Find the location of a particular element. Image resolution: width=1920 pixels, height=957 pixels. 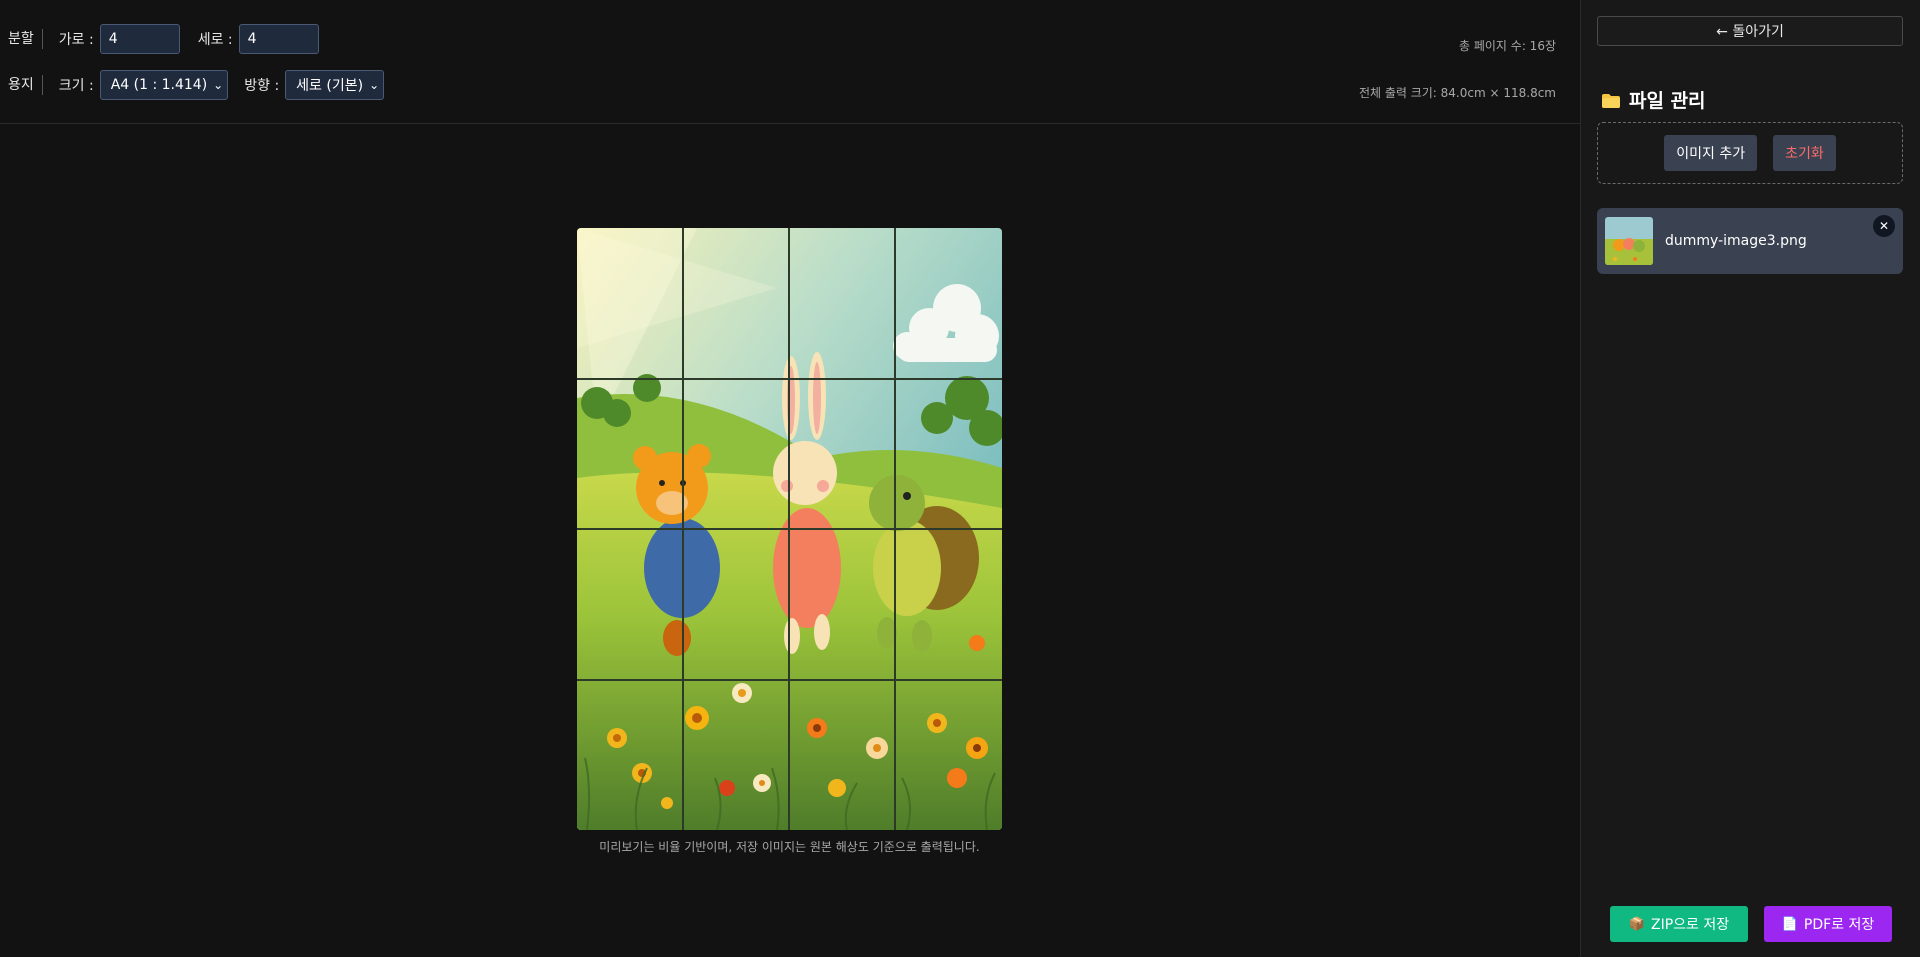

paper-section-label: 용지 is located at coordinates (25, 85).